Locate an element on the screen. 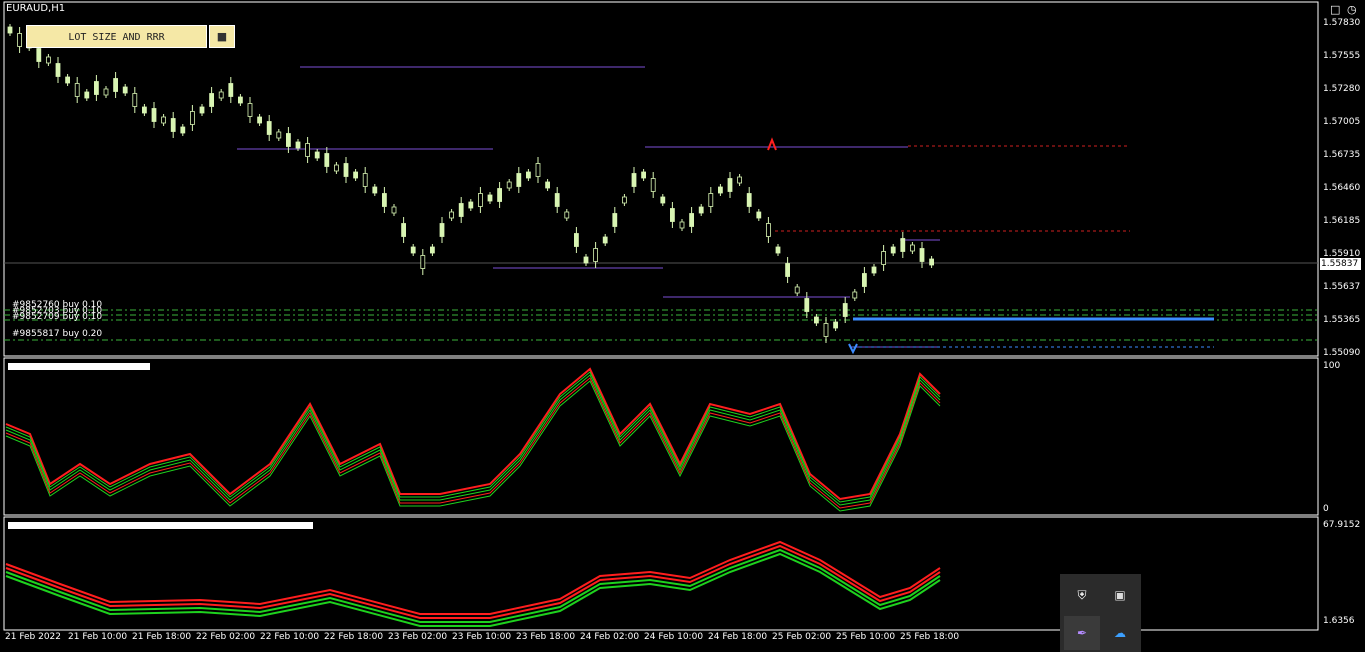 The width and height of the screenshot is (1365, 652). price-axis-label: 1.56185 is located at coordinates (1342, 221).